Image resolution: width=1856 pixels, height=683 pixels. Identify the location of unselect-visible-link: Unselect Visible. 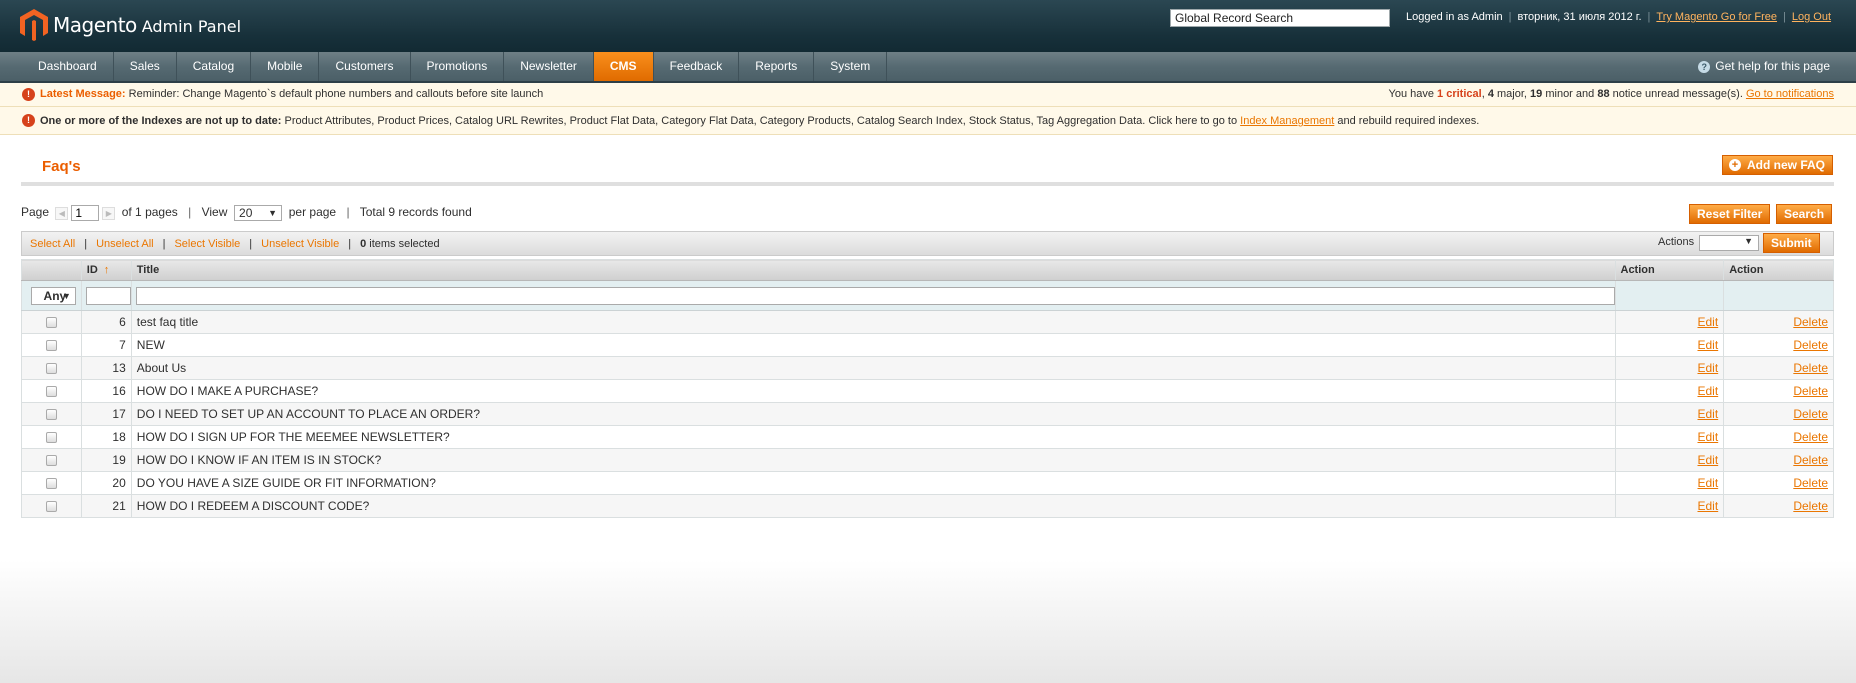
(300, 244).